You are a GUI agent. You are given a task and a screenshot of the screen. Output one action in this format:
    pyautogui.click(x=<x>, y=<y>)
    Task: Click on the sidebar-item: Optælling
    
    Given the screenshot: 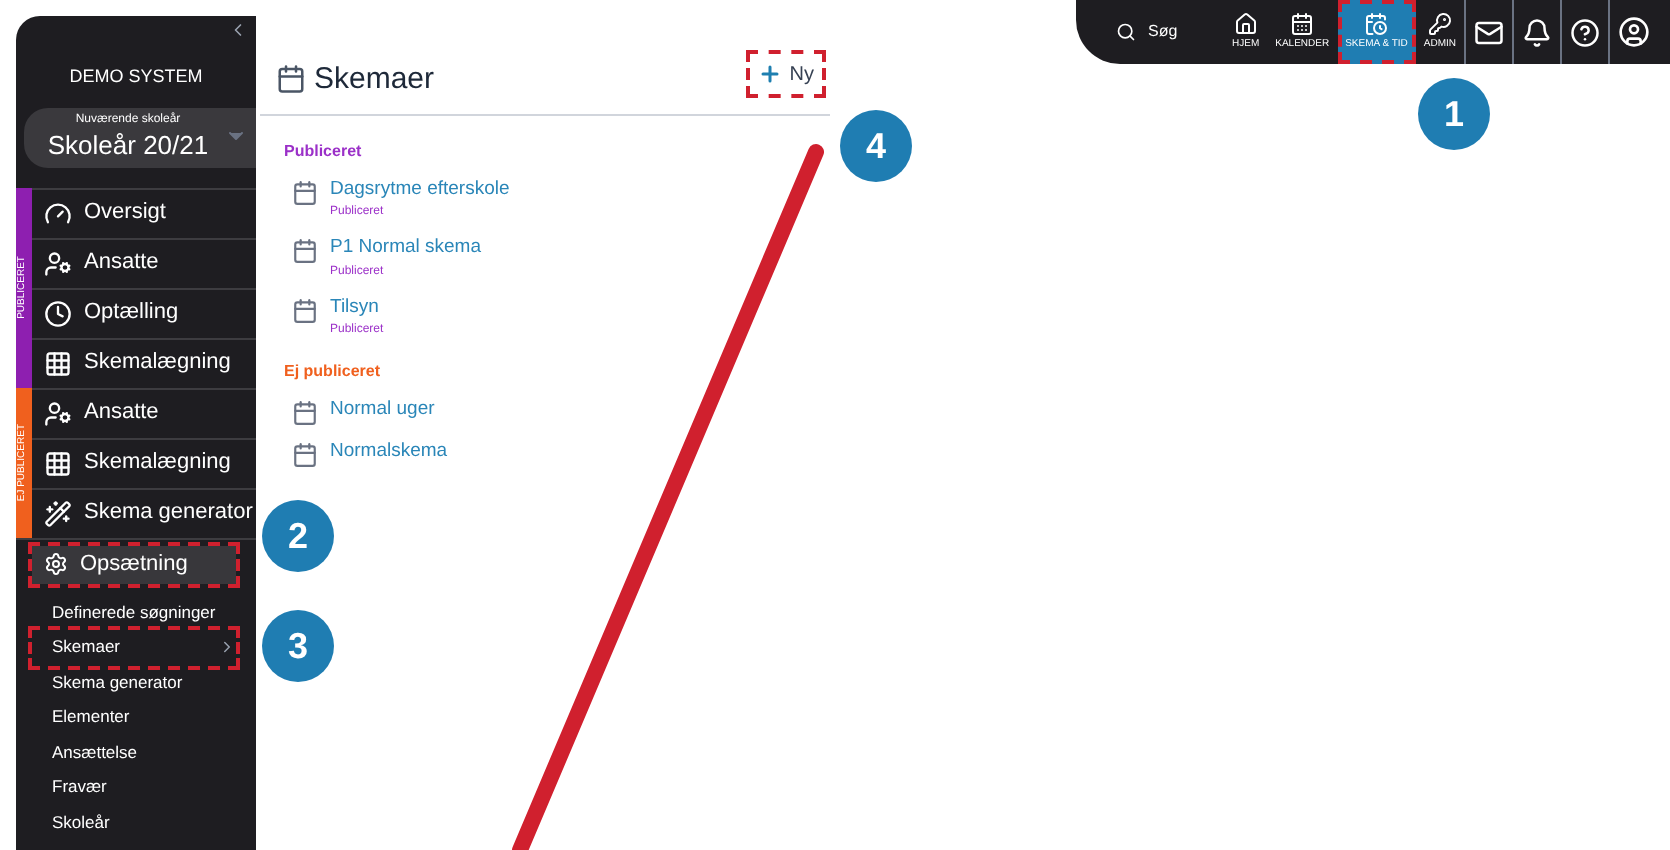 What is the action you would take?
    pyautogui.click(x=144, y=312)
    